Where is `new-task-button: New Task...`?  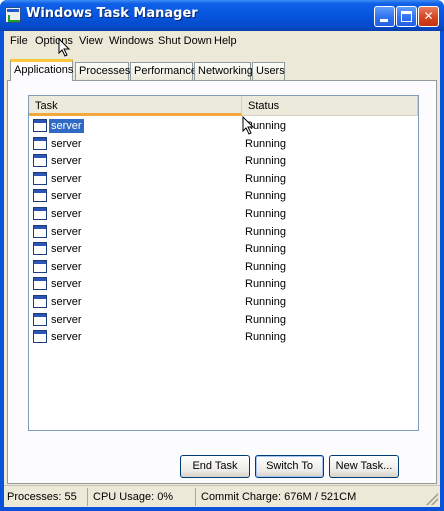
new-task-button: New Task... is located at coordinates (364, 466).